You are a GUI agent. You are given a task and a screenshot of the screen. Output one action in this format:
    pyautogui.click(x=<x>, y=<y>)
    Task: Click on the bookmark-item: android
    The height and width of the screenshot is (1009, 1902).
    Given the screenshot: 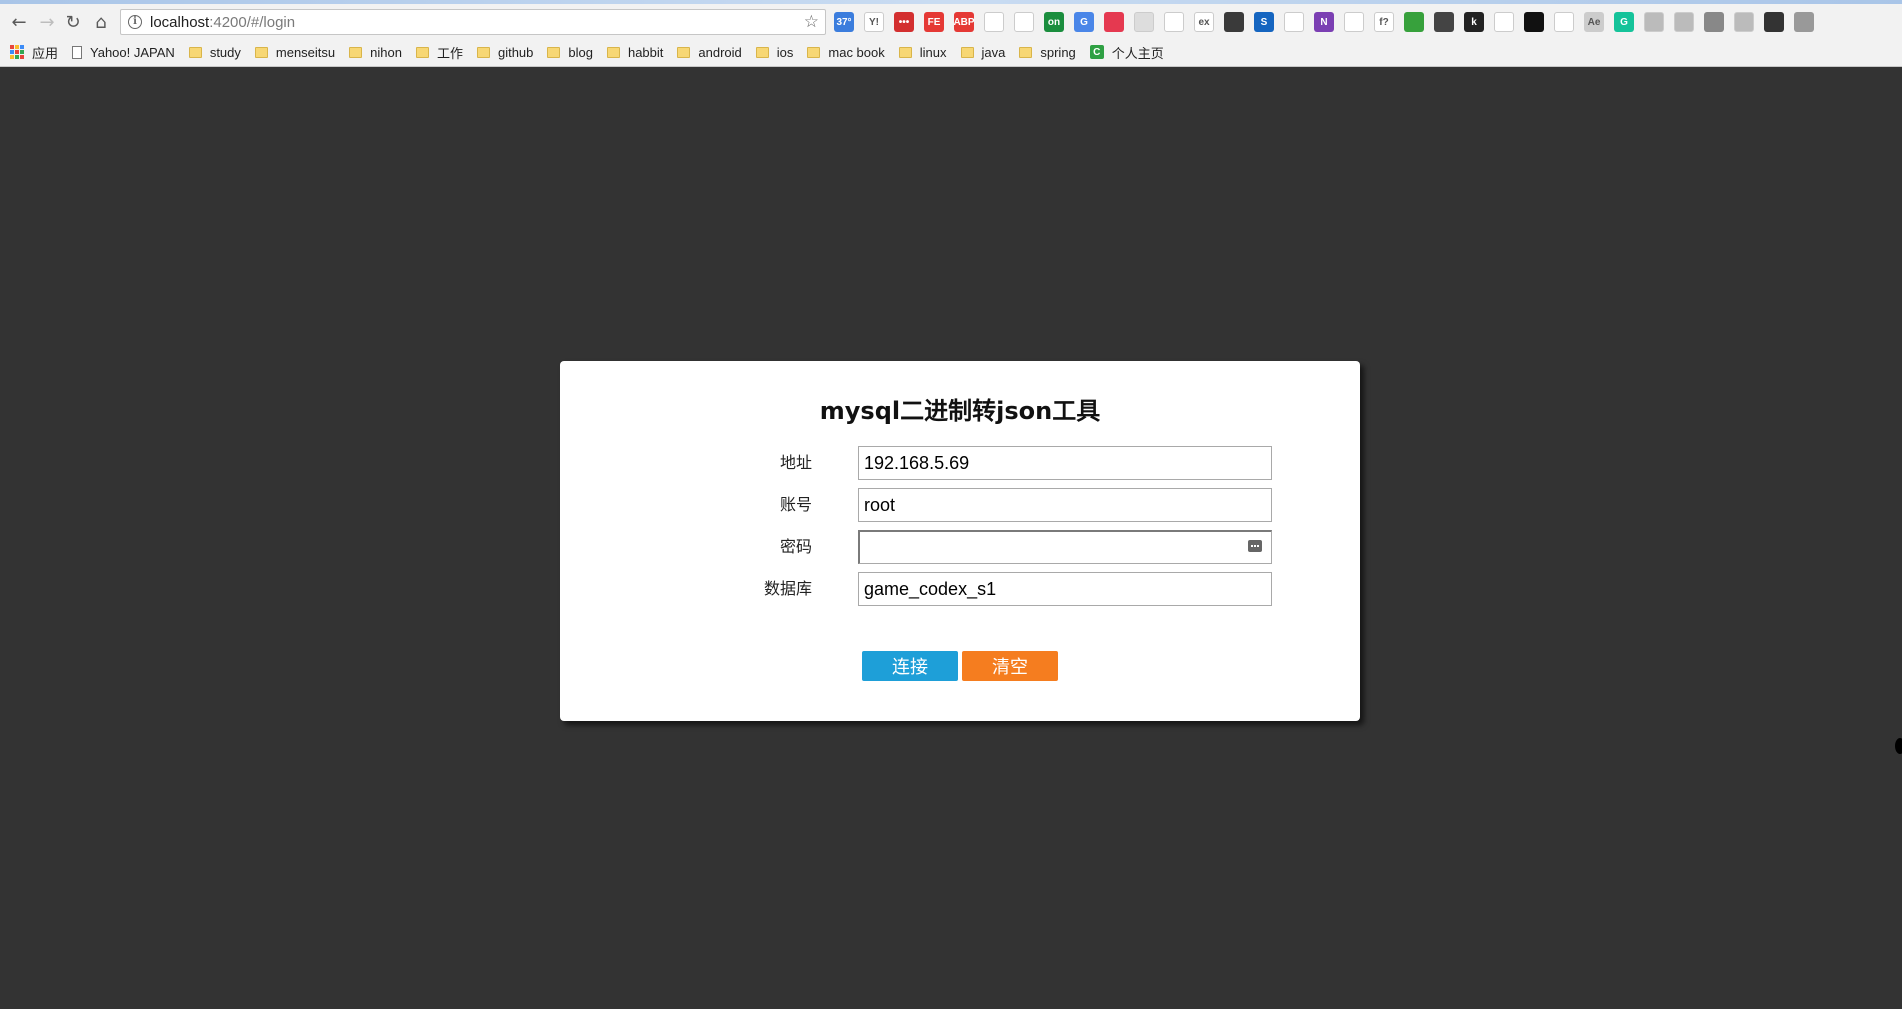 What is the action you would take?
    pyautogui.click(x=709, y=52)
    